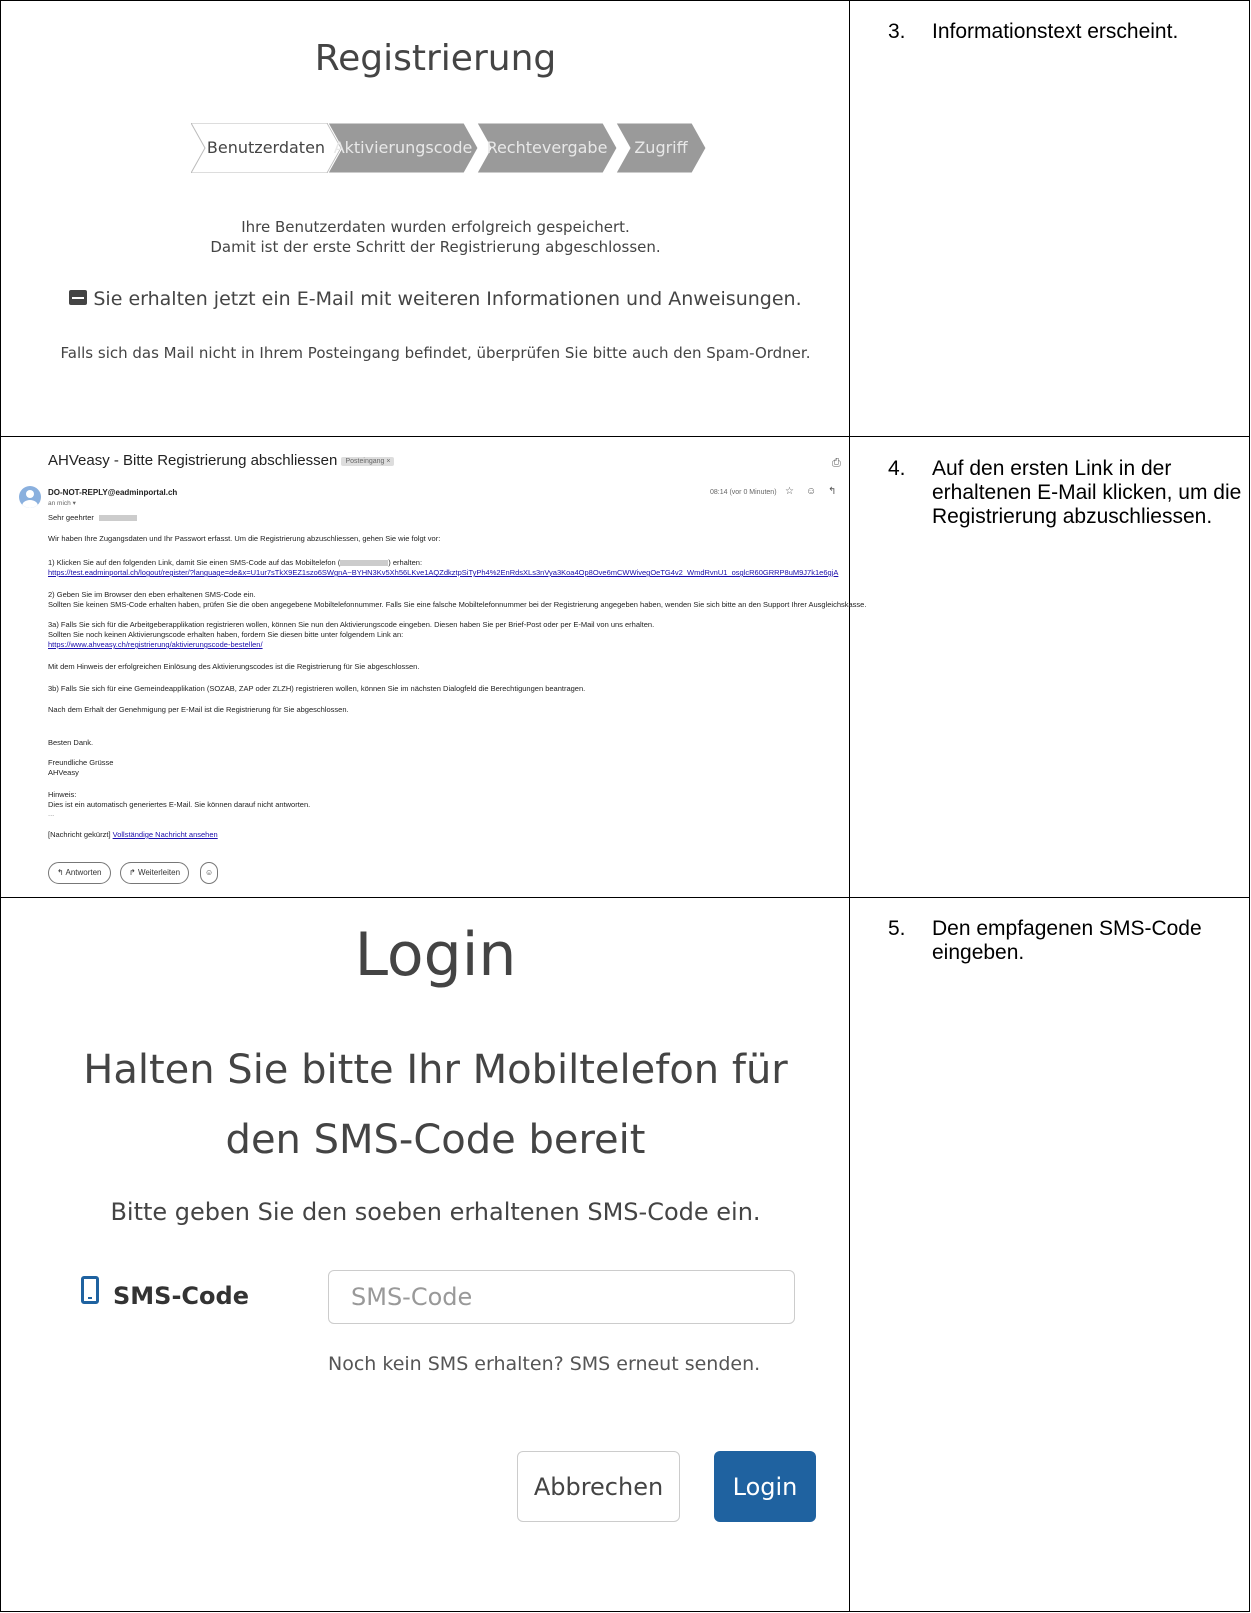 The height and width of the screenshot is (1613, 1251). Describe the element at coordinates (897, 468) in the screenshot. I see `step-number: 4.` at that location.